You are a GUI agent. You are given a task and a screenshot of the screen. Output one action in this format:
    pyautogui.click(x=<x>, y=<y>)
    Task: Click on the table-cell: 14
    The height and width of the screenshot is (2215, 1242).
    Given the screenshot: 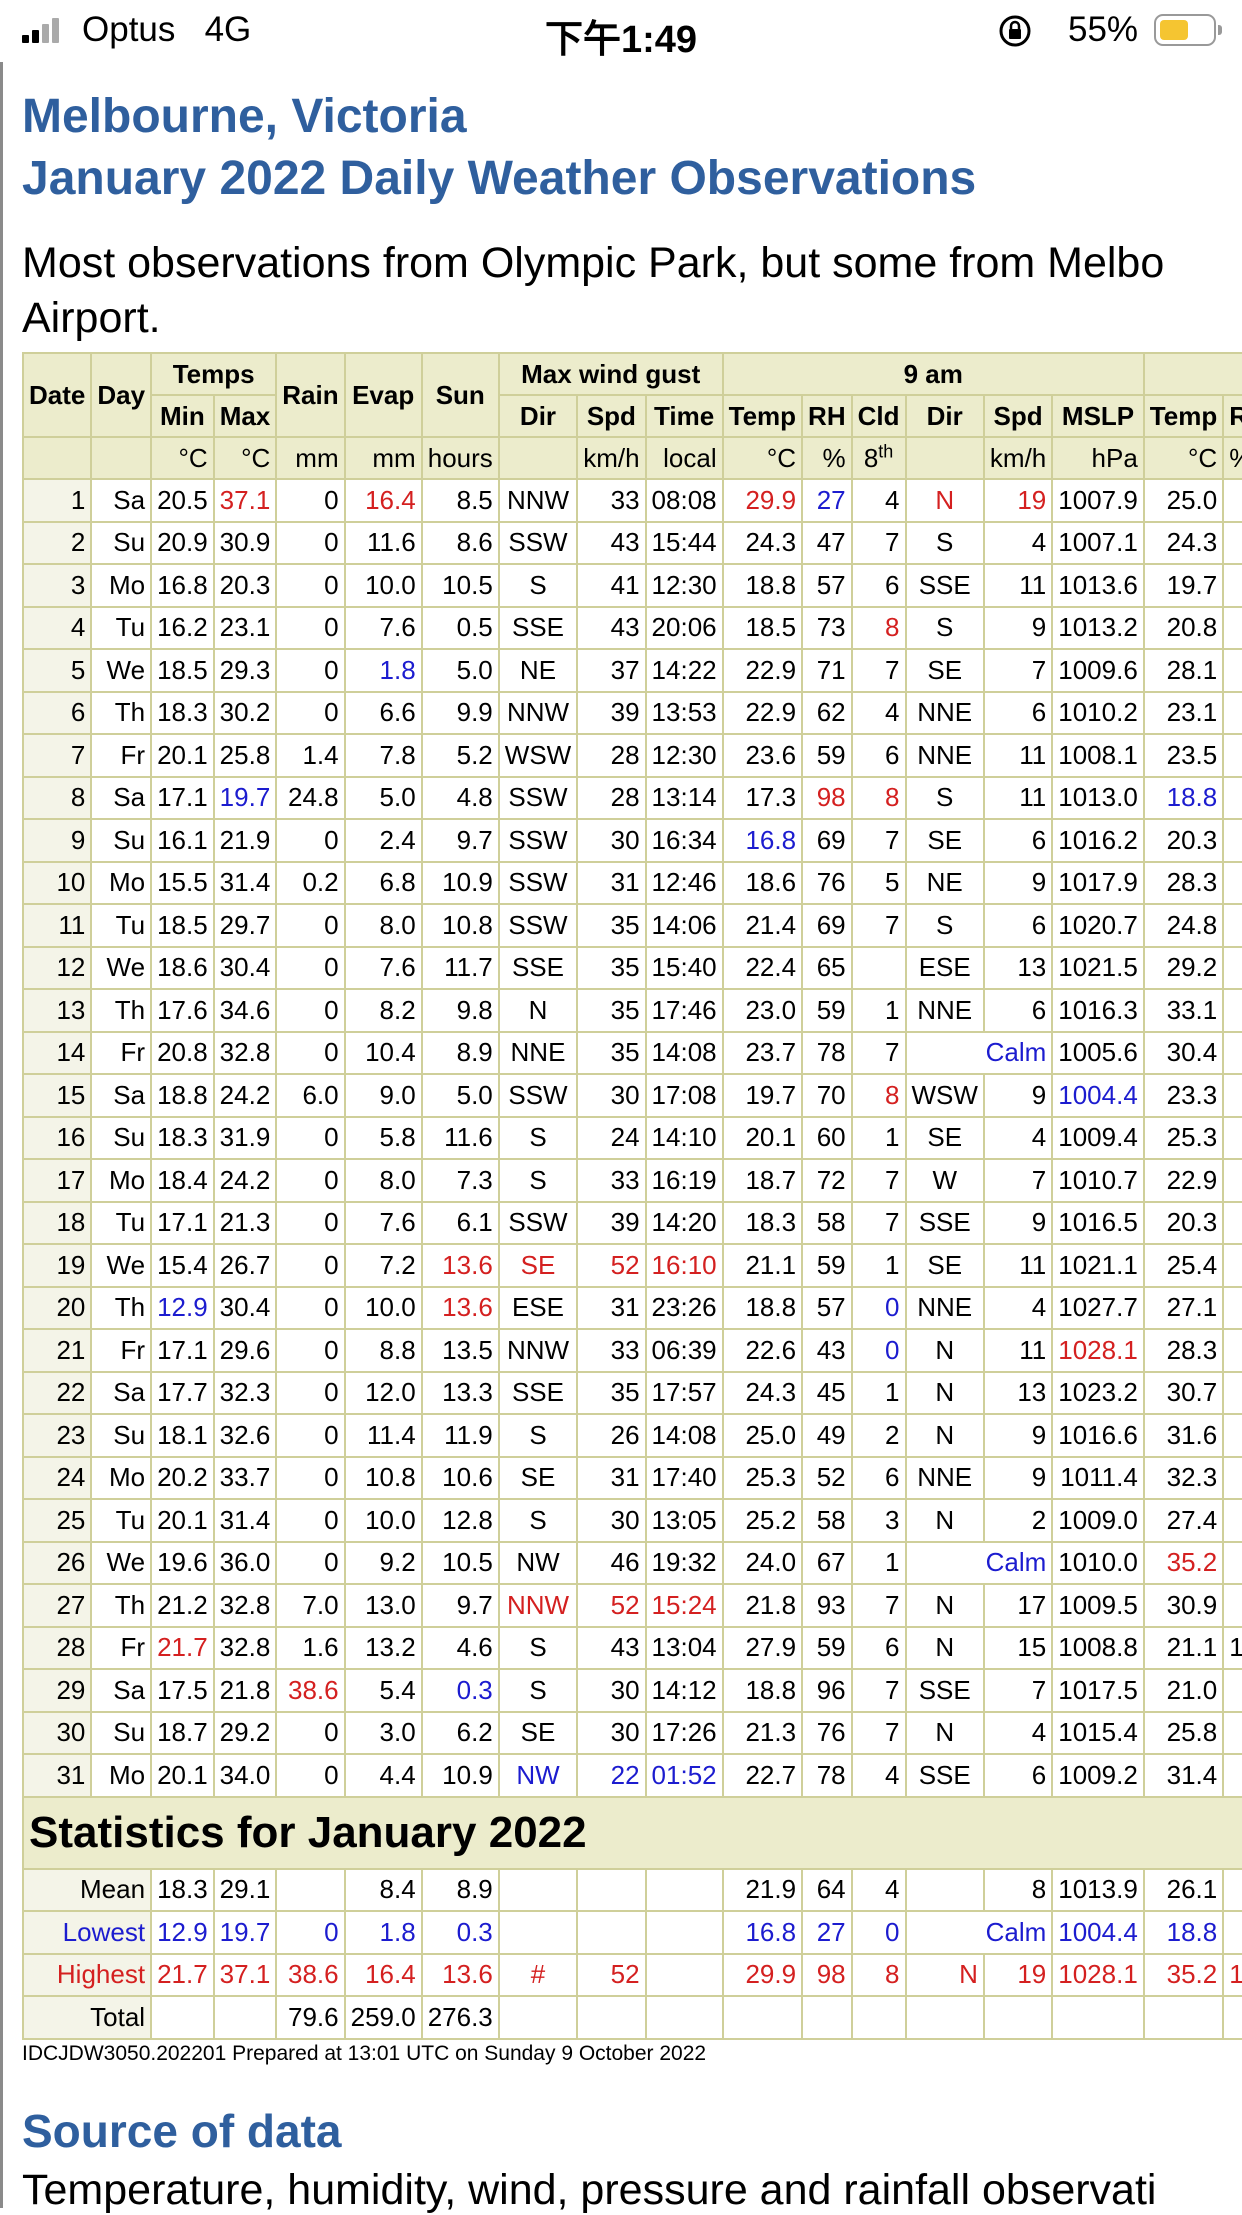 What is the action you would take?
    pyautogui.click(x=57, y=1052)
    